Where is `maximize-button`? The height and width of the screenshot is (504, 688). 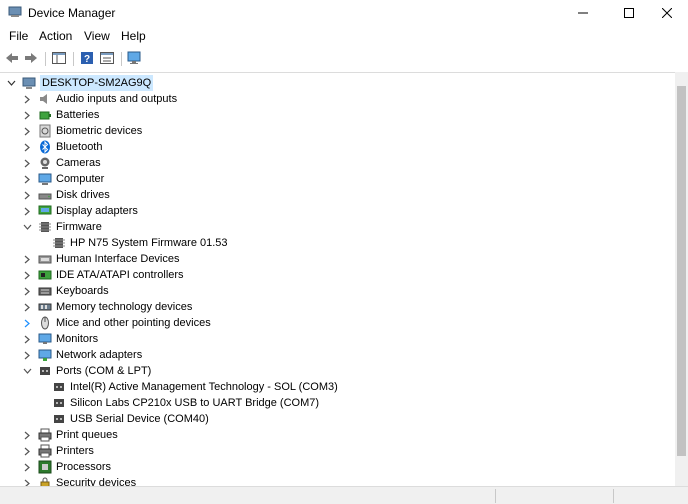
maximize-button is located at coordinates (629, 13).